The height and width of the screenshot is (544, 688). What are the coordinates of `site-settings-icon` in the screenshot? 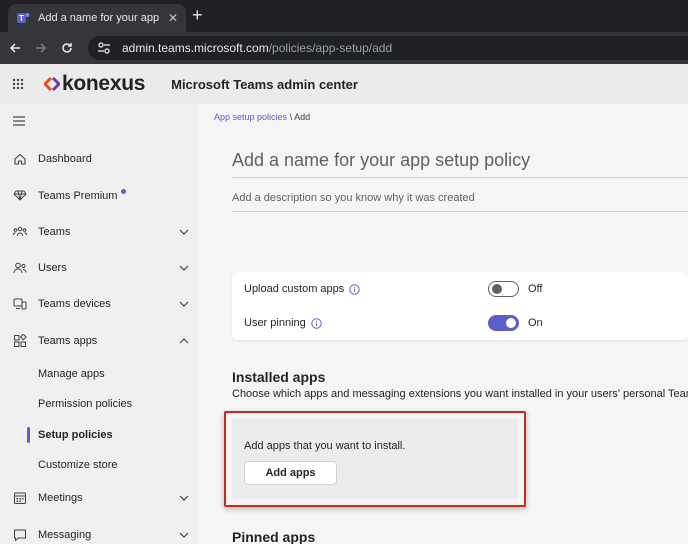 It's located at (104, 48).